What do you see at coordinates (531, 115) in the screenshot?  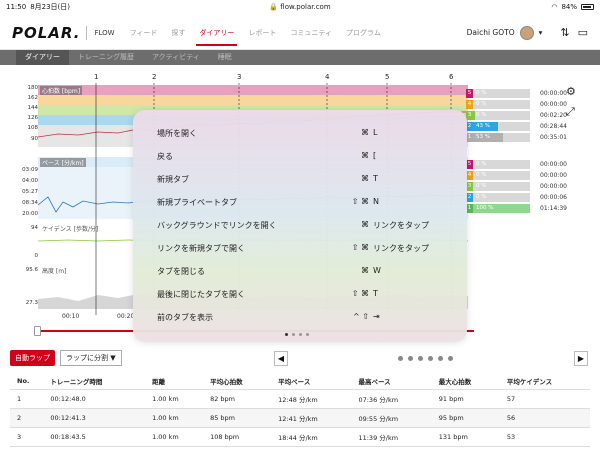 I see `hr-zone-row: 3 0 % 00:02:20` at bounding box center [531, 115].